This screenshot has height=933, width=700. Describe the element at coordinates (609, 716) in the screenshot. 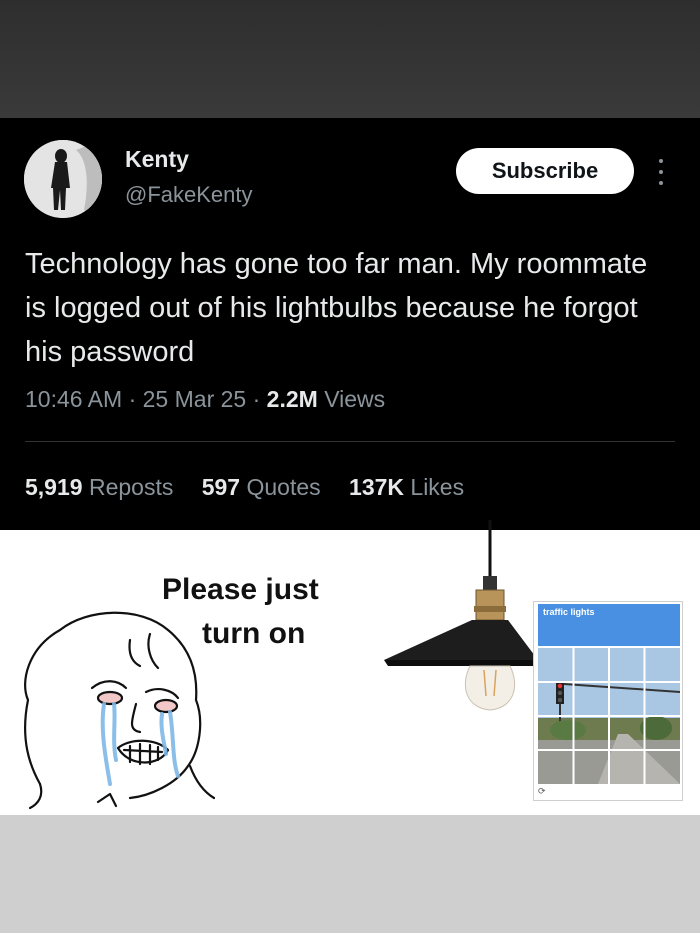

I see `captcha-traffic-photo-grid` at that location.